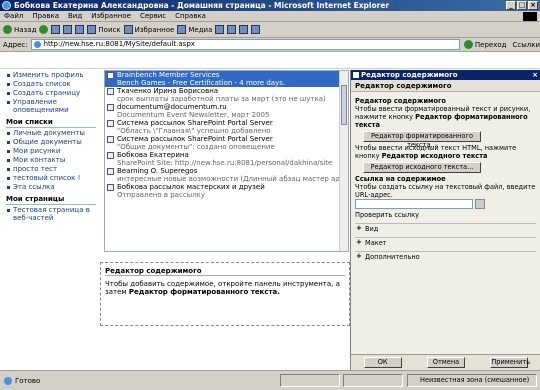 Image resolution: width=540 pixels, height=390 pixels. I want to click on my-pages-heading: Мои страницы, so click(51, 200).